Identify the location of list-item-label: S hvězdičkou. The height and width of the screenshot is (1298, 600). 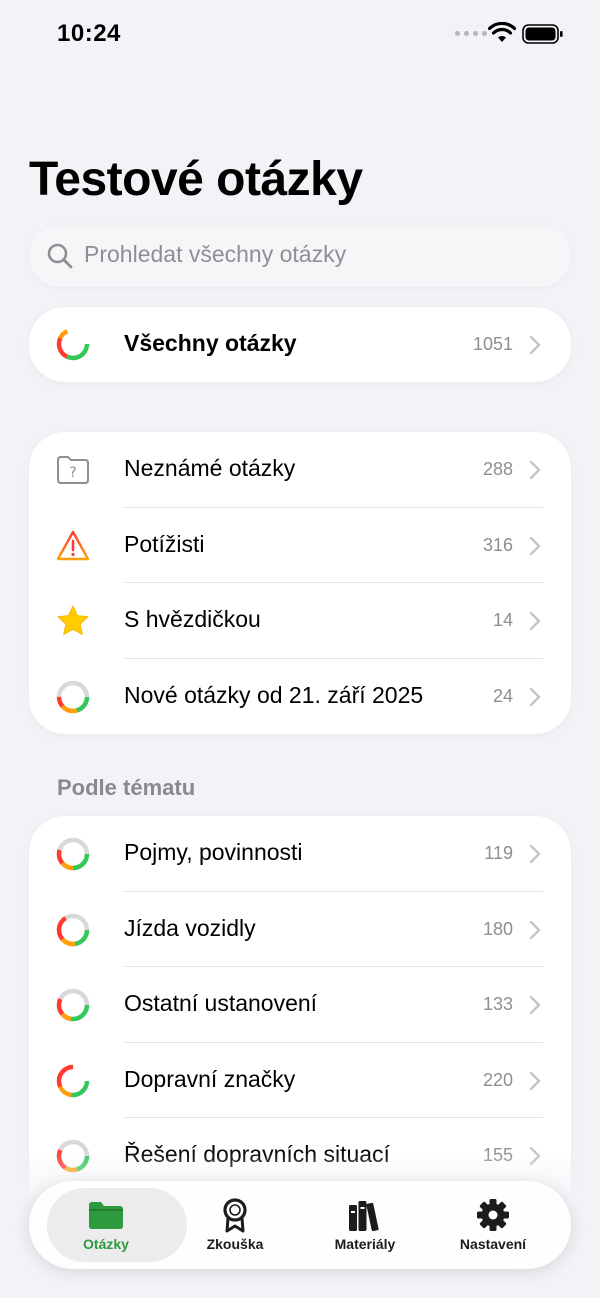
(192, 619).